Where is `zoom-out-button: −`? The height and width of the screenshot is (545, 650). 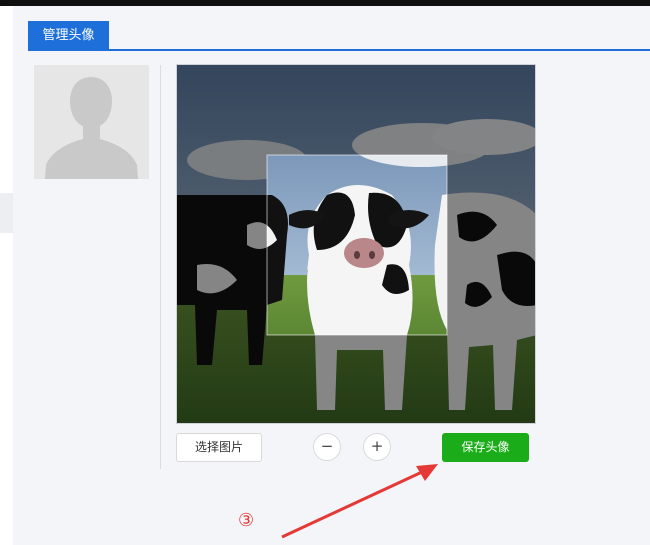 zoom-out-button: − is located at coordinates (327, 447).